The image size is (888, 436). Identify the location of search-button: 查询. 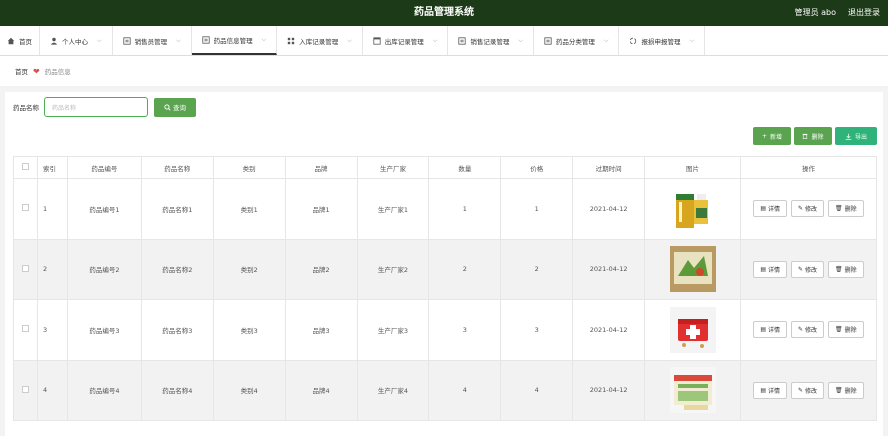
(175, 107).